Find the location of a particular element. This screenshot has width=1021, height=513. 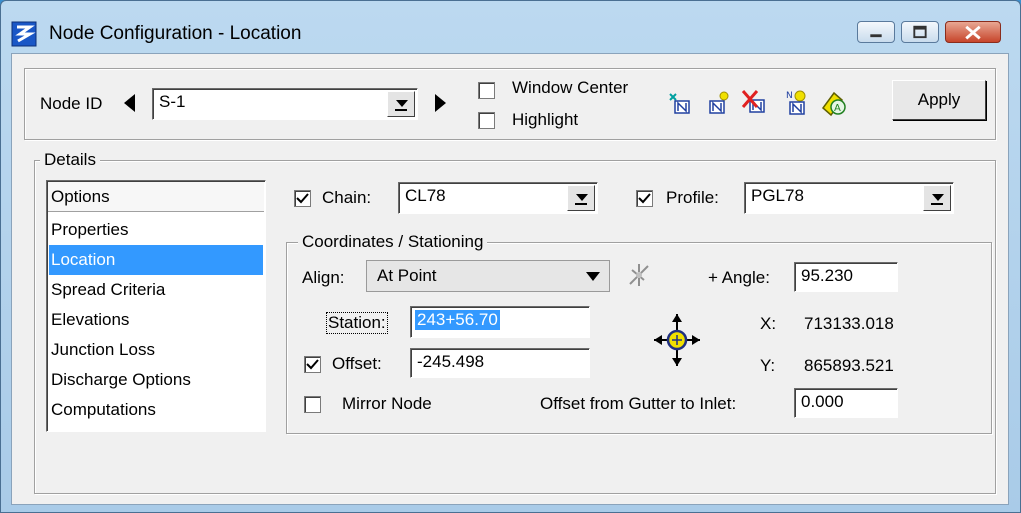

angle-value: 95.230 is located at coordinates (827, 275).